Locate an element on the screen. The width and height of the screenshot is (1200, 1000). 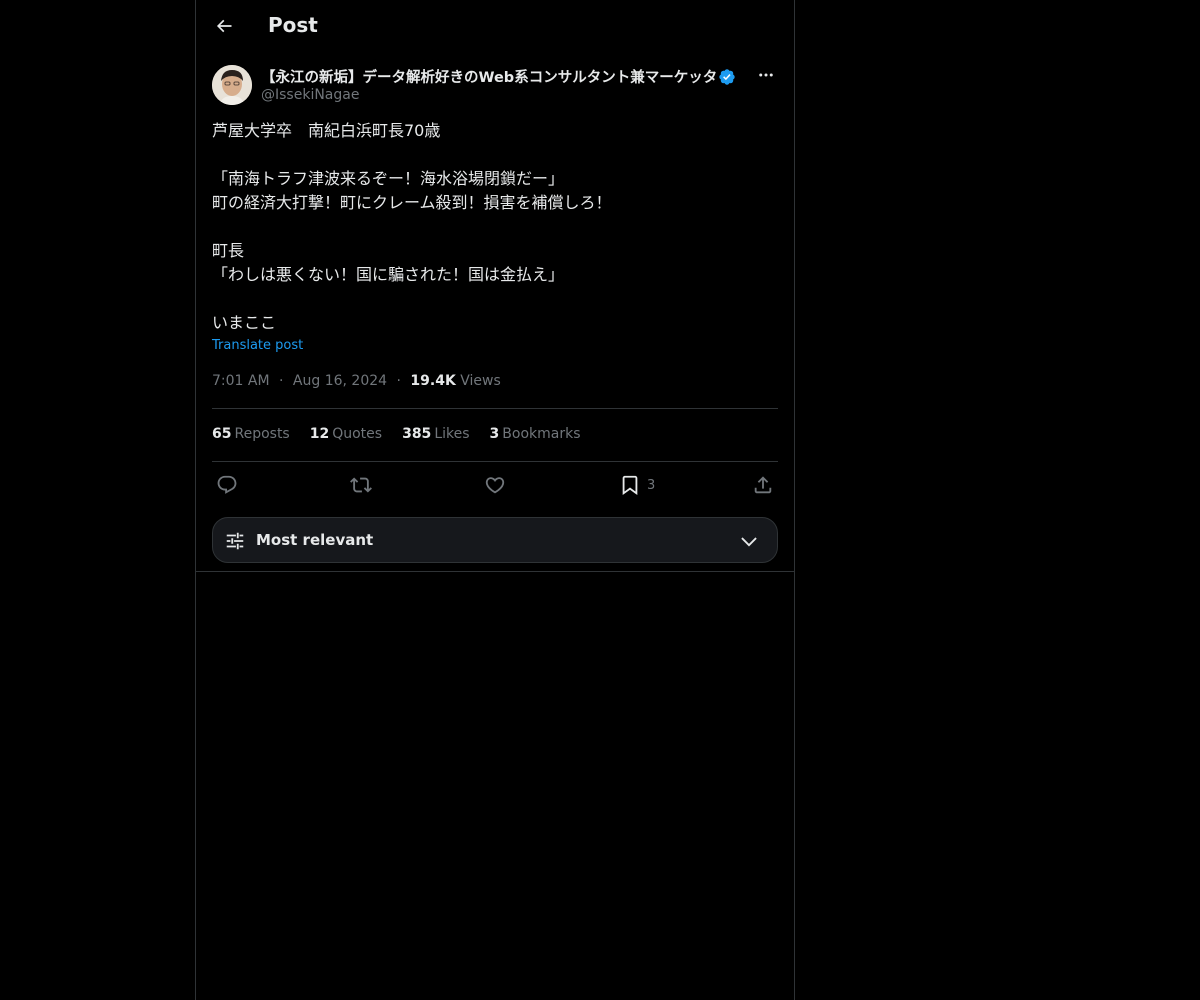
section-divider is located at coordinates (495, 571).